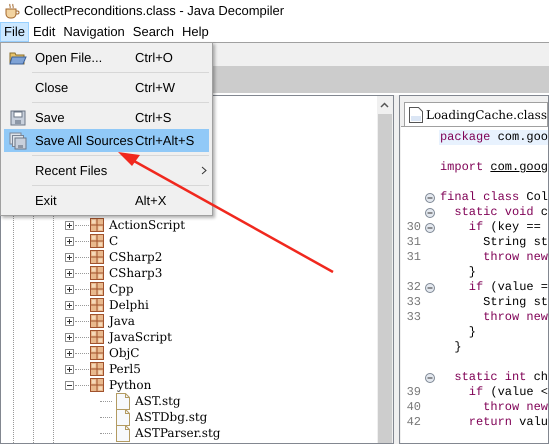 The width and height of the screenshot is (549, 444). I want to click on scrollbar, so click(384, 269).